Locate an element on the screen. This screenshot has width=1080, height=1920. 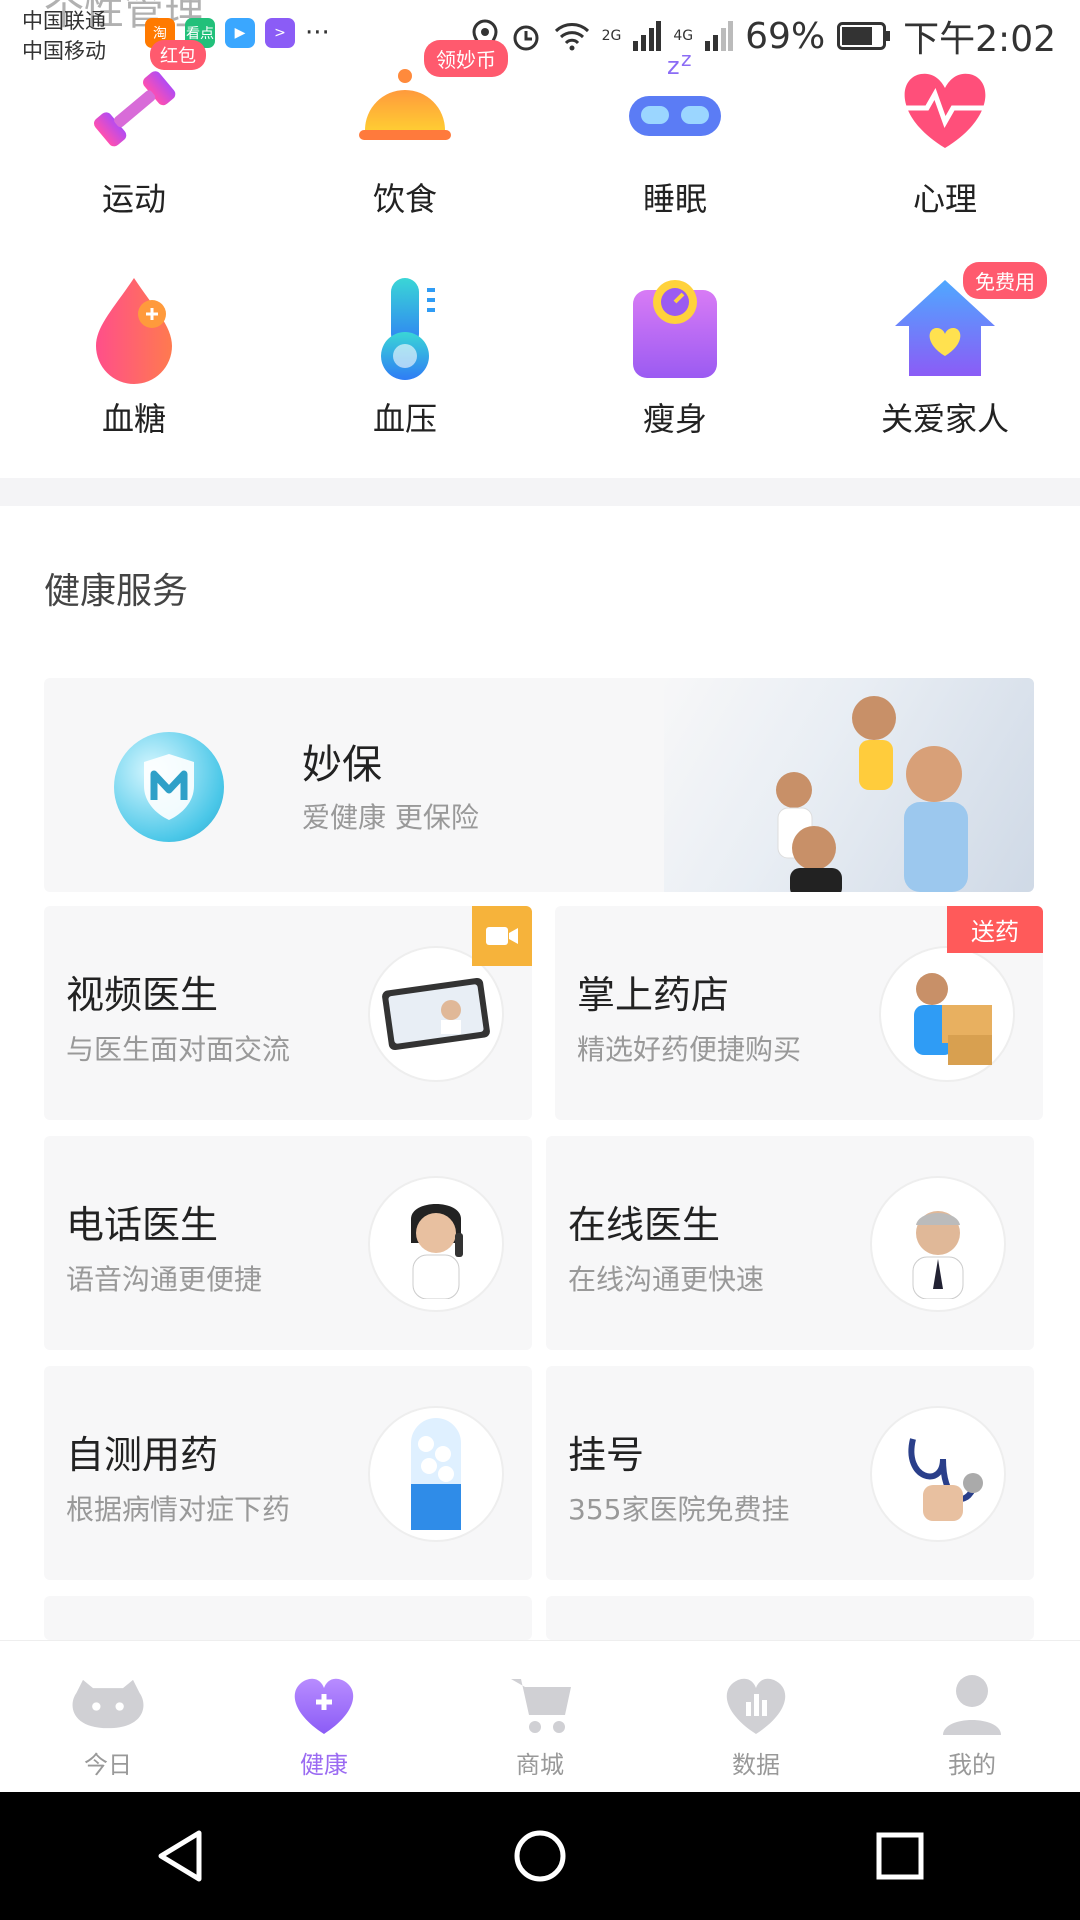
system-nav-bar is located at coordinates (540, 1856).